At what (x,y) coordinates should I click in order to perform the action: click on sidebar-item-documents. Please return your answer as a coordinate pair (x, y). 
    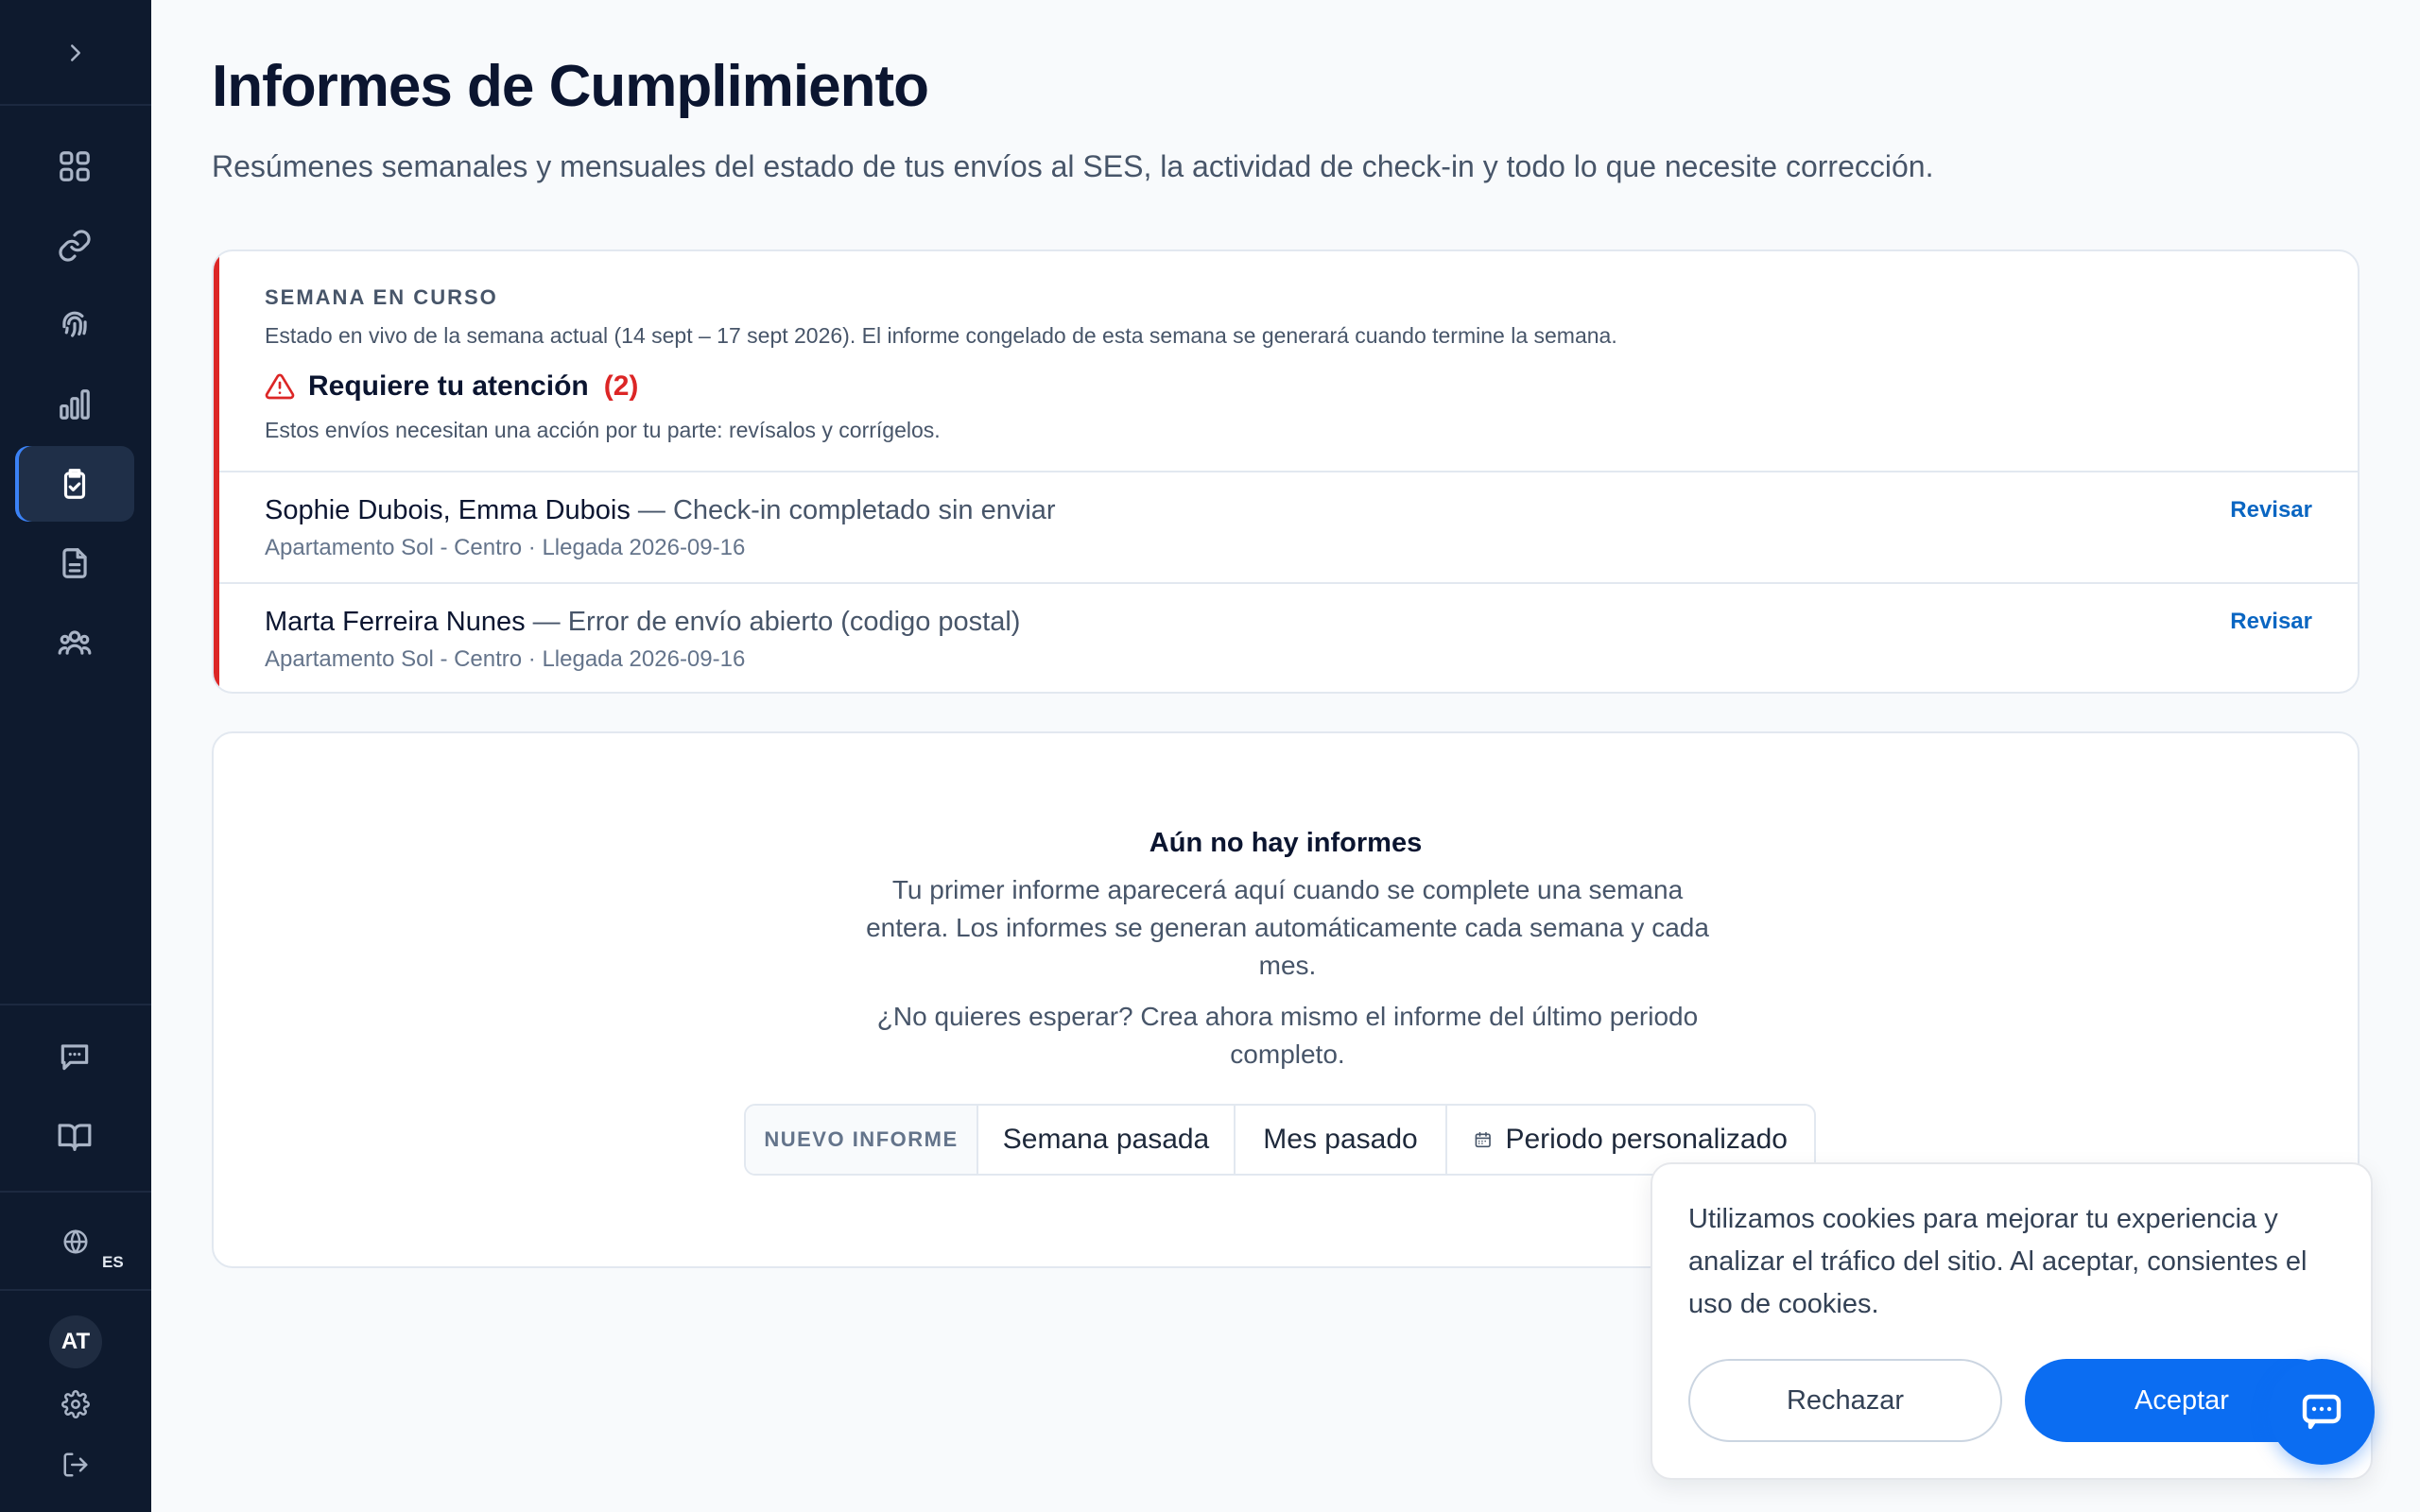
    Looking at the image, I should click on (74, 563).